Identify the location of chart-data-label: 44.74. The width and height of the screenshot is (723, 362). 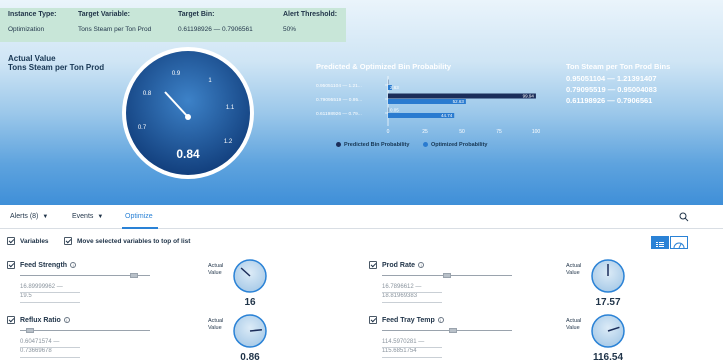
(447, 115).